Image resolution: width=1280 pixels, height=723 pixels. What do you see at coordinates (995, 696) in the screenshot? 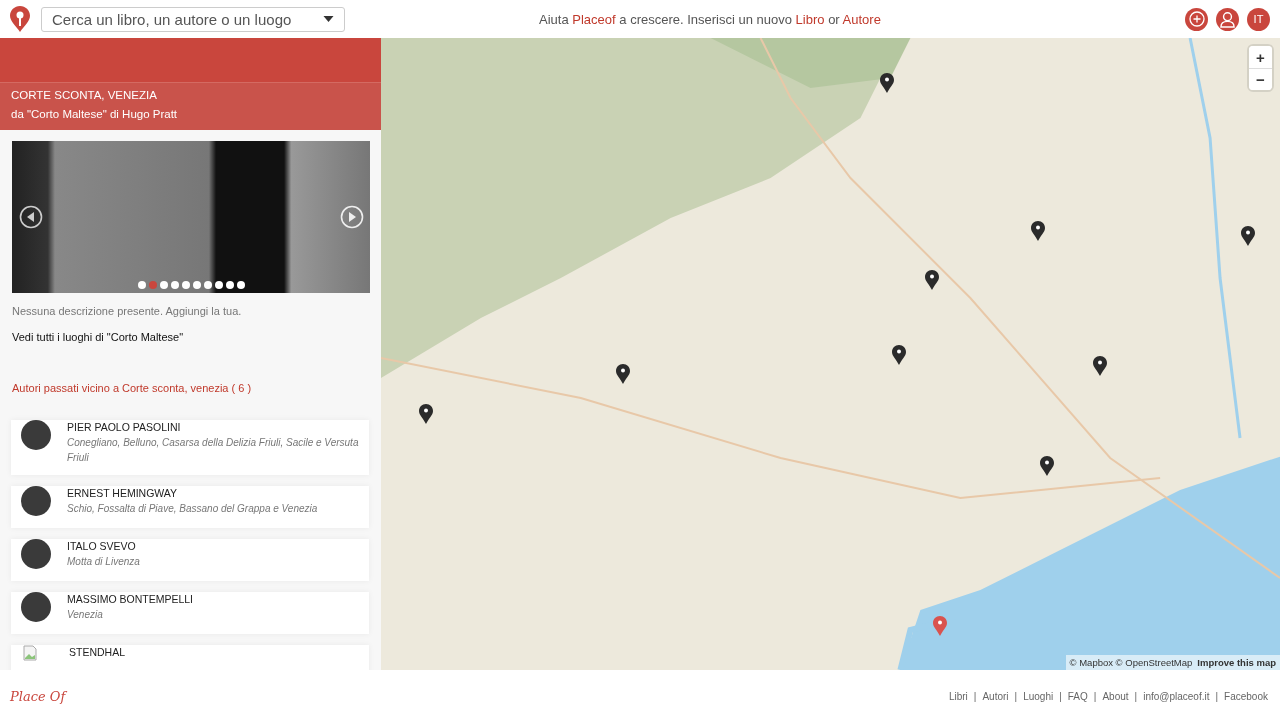
I see `footer-link: Autori` at bounding box center [995, 696].